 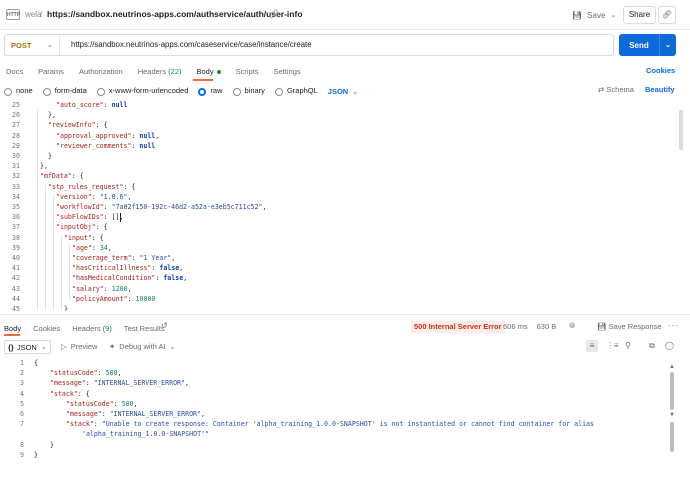 I want to click on tab-headers: Headers (22), so click(x=160, y=71).